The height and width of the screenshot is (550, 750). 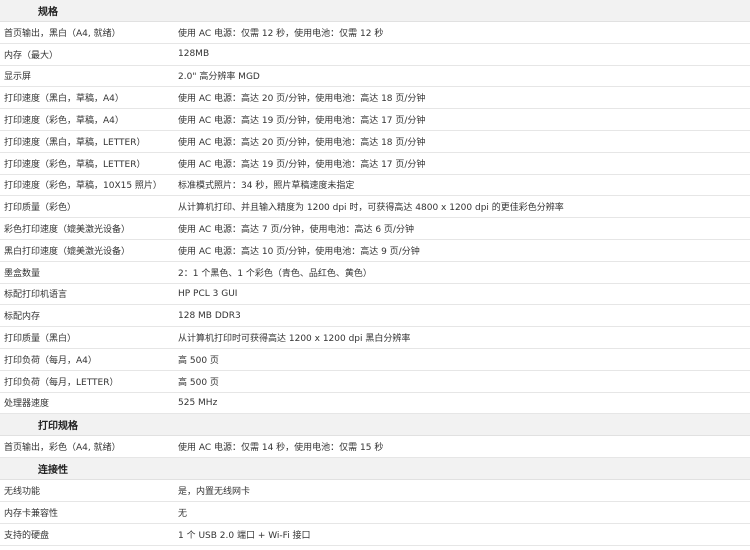 What do you see at coordinates (299, 251) in the screenshot?
I see `row-value: 使用 AC 电源：高达 10 页/分钟，使用电池：高达 9 页/分钟` at bounding box center [299, 251].